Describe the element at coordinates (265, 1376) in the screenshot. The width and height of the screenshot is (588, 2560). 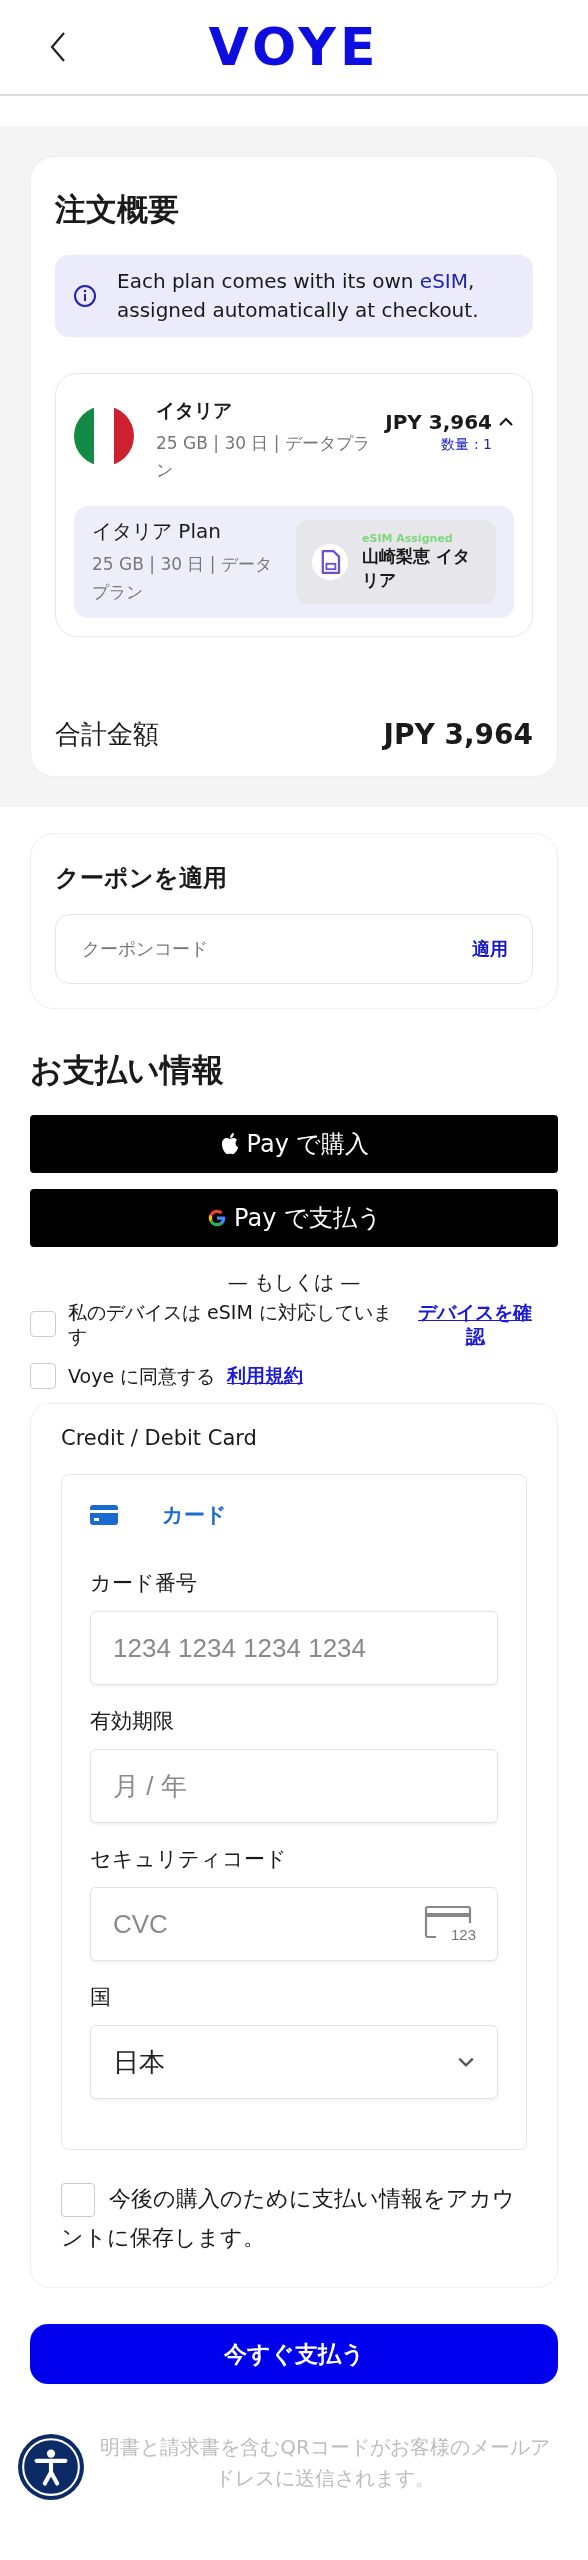
I see `terms-link: 利用規約` at that location.